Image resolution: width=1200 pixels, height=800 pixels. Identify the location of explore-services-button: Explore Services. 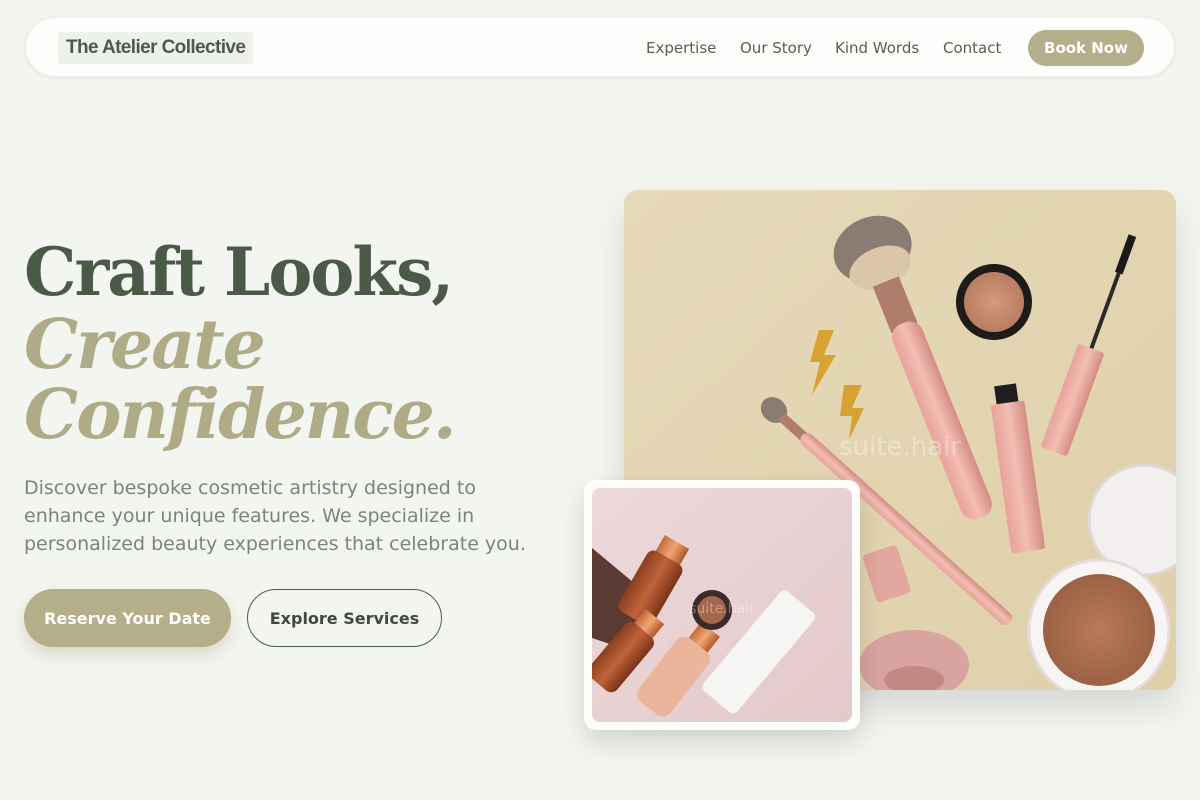
(344, 618).